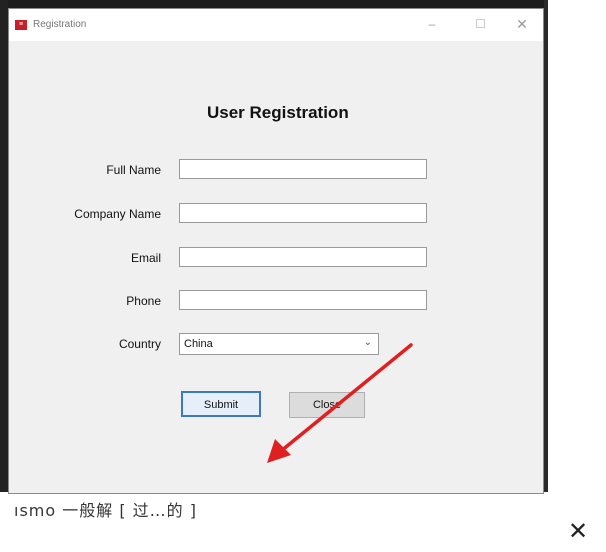 The image size is (606, 552). Describe the element at coordinates (303, 257) in the screenshot. I see `email-field` at that location.